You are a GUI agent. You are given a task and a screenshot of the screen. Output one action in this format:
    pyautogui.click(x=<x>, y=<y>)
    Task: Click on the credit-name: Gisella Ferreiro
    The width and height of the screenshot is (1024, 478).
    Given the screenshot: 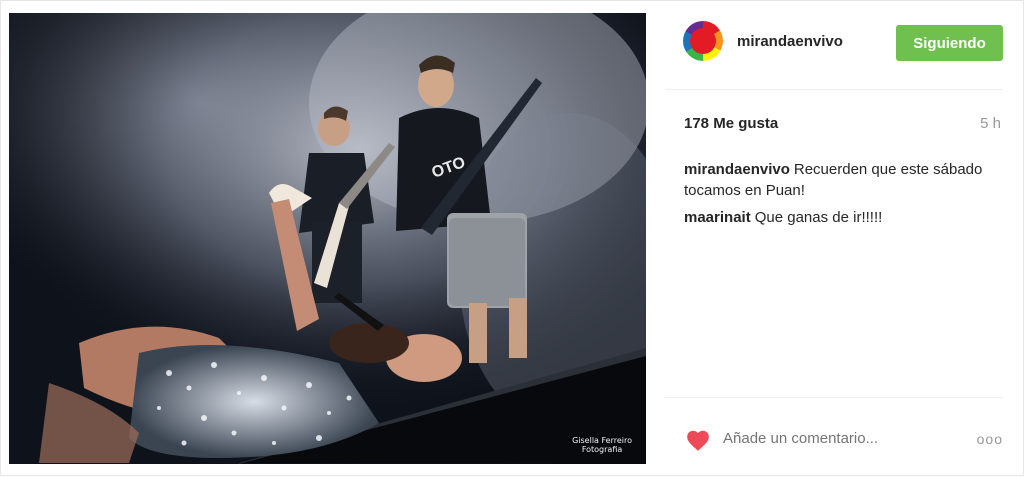 What is the action you would take?
    pyautogui.click(x=602, y=440)
    